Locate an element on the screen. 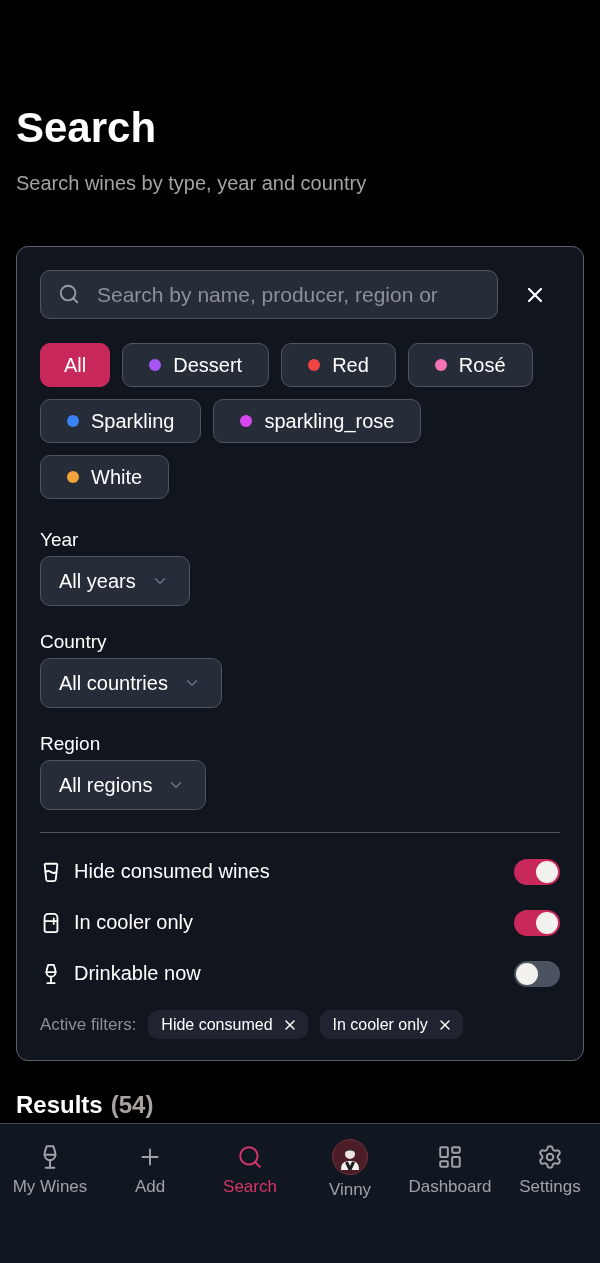 The height and width of the screenshot is (1263, 600). nav-item: My Wines is located at coordinates (50, 1171).